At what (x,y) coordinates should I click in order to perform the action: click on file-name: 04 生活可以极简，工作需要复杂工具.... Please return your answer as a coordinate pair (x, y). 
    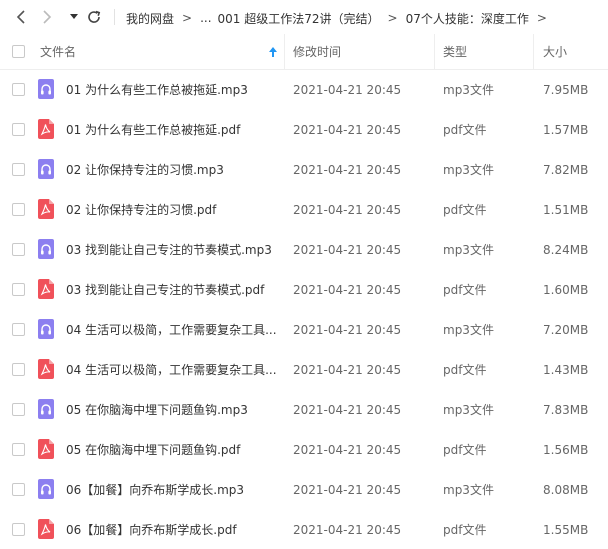
    Looking at the image, I should click on (171, 370).